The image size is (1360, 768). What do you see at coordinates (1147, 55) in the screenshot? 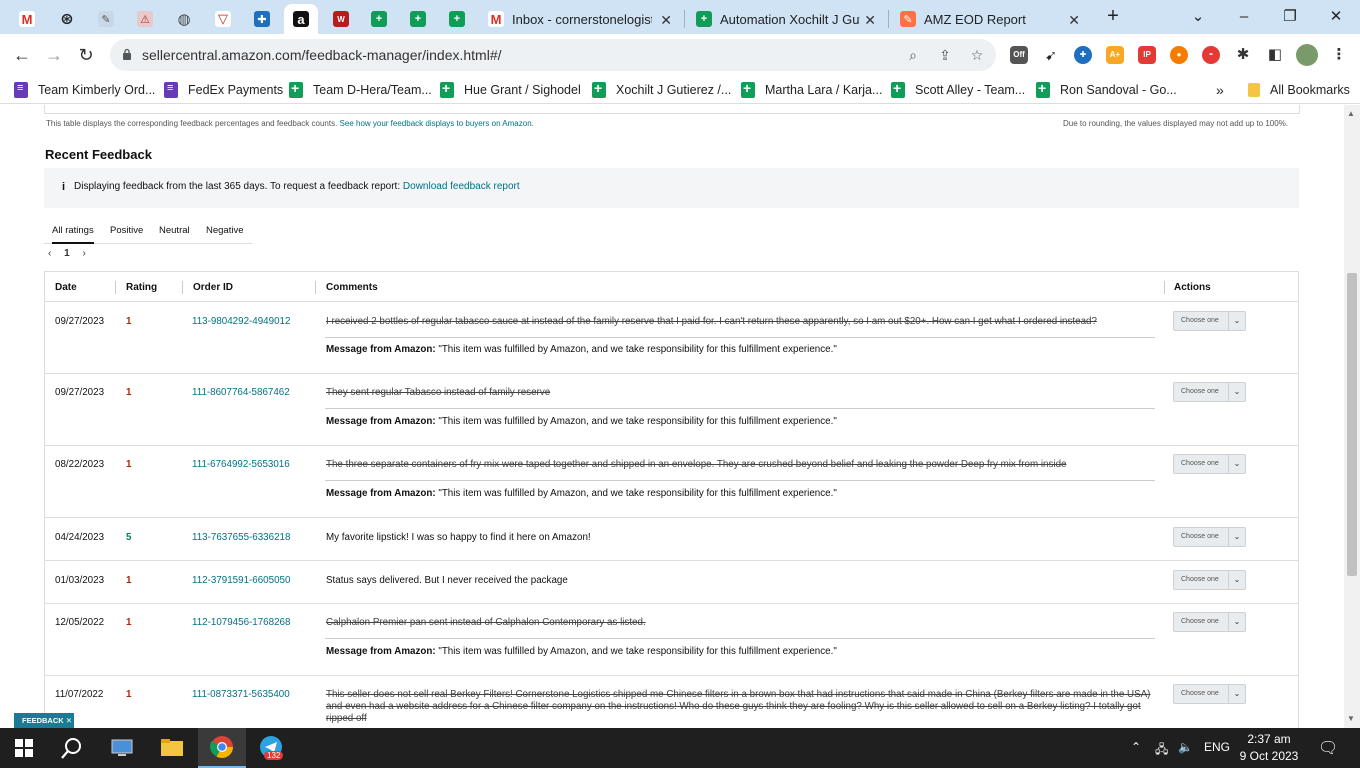
I see `ip-alert-extension-icon: IP` at bounding box center [1147, 55].